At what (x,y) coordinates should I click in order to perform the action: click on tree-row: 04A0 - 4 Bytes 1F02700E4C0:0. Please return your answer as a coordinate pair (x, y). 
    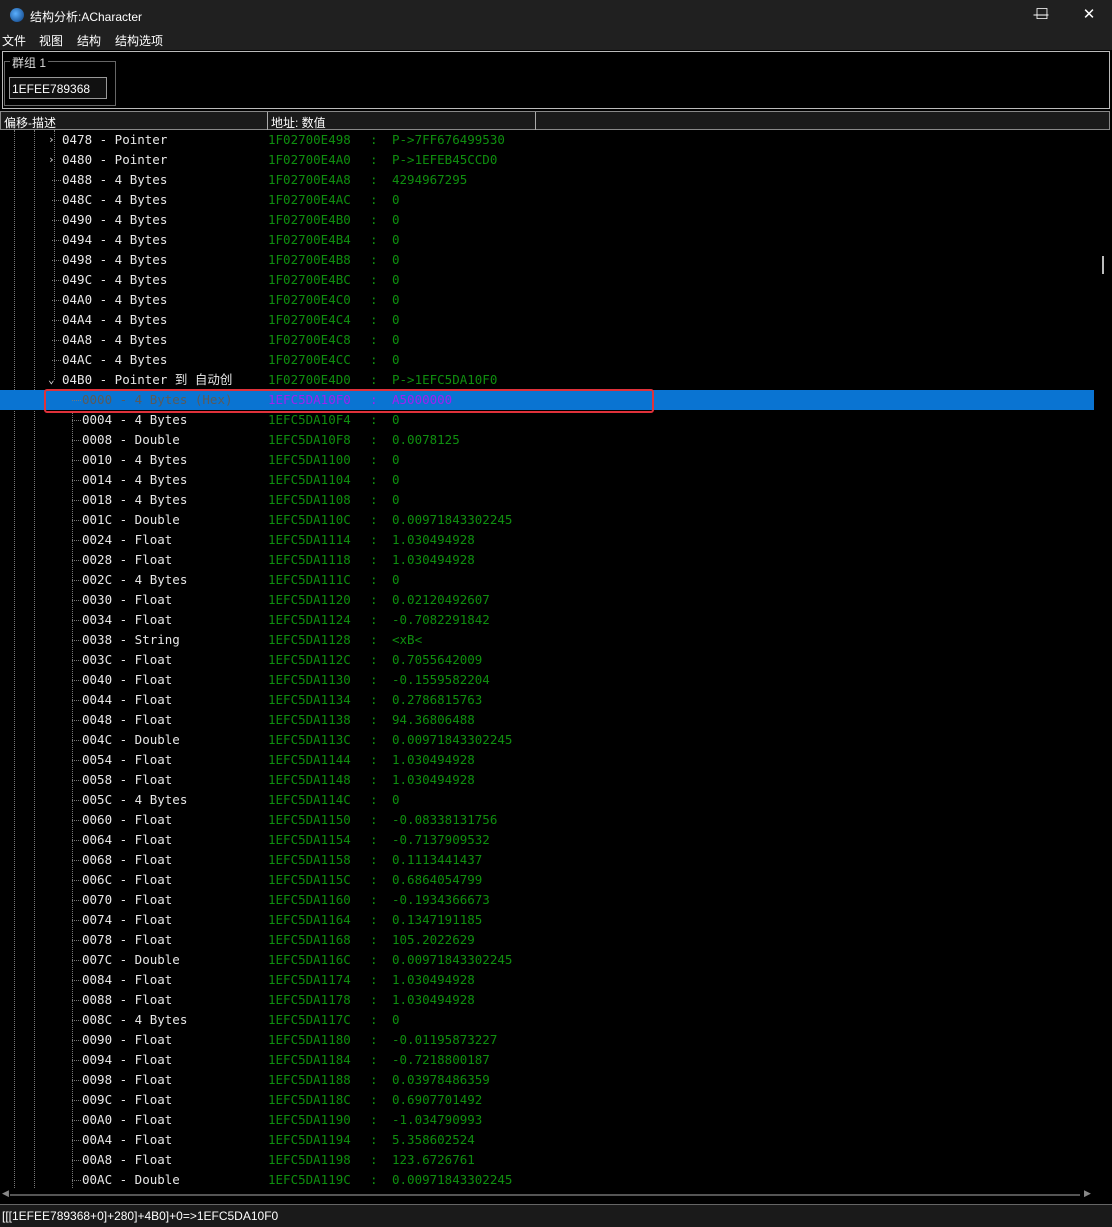
    Looking at the image, I should click on (547, 300).